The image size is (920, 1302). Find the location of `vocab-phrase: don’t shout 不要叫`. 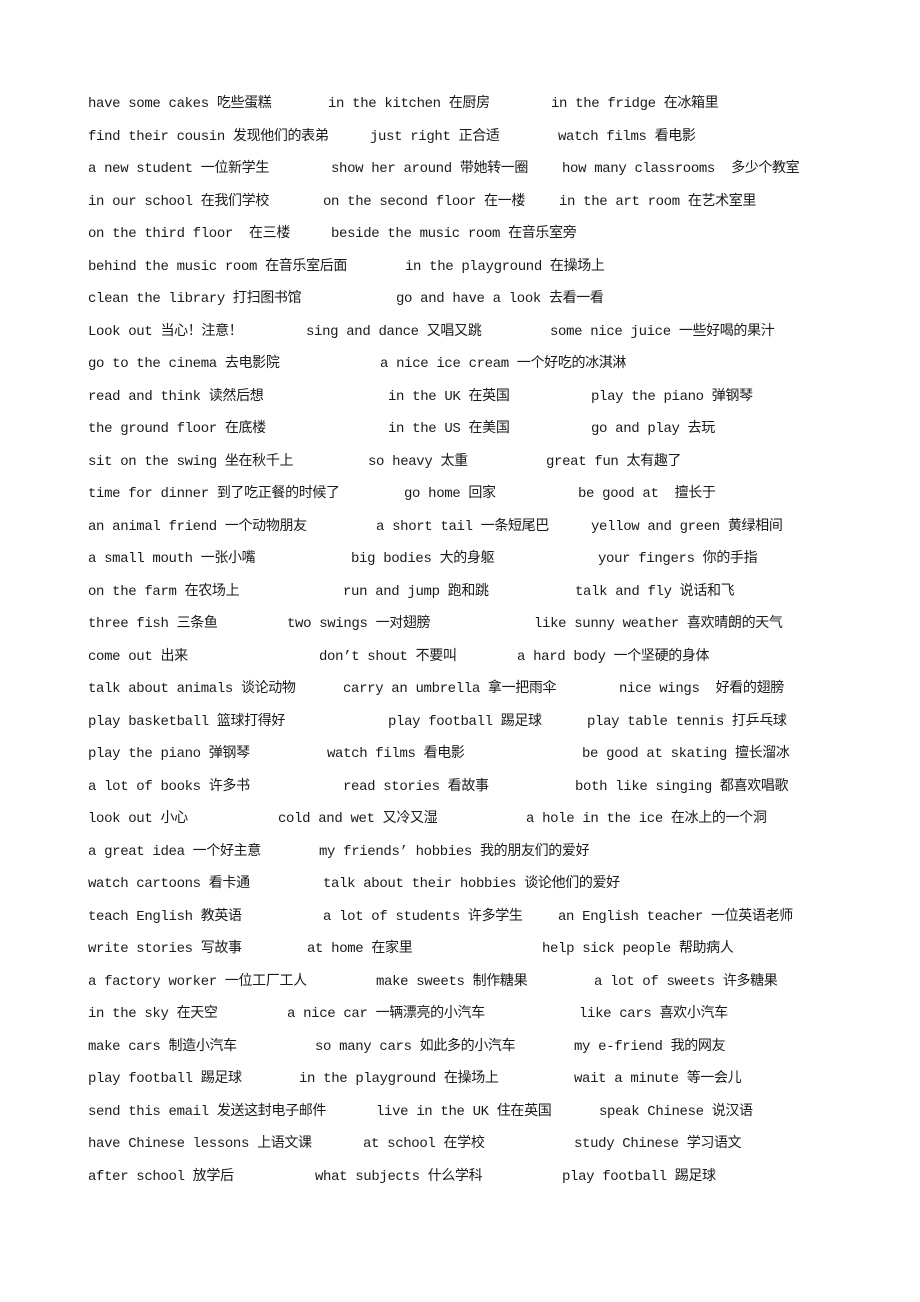

vocab-phrase: don’t shout 不要叫 is located at coordinates (388, 656).